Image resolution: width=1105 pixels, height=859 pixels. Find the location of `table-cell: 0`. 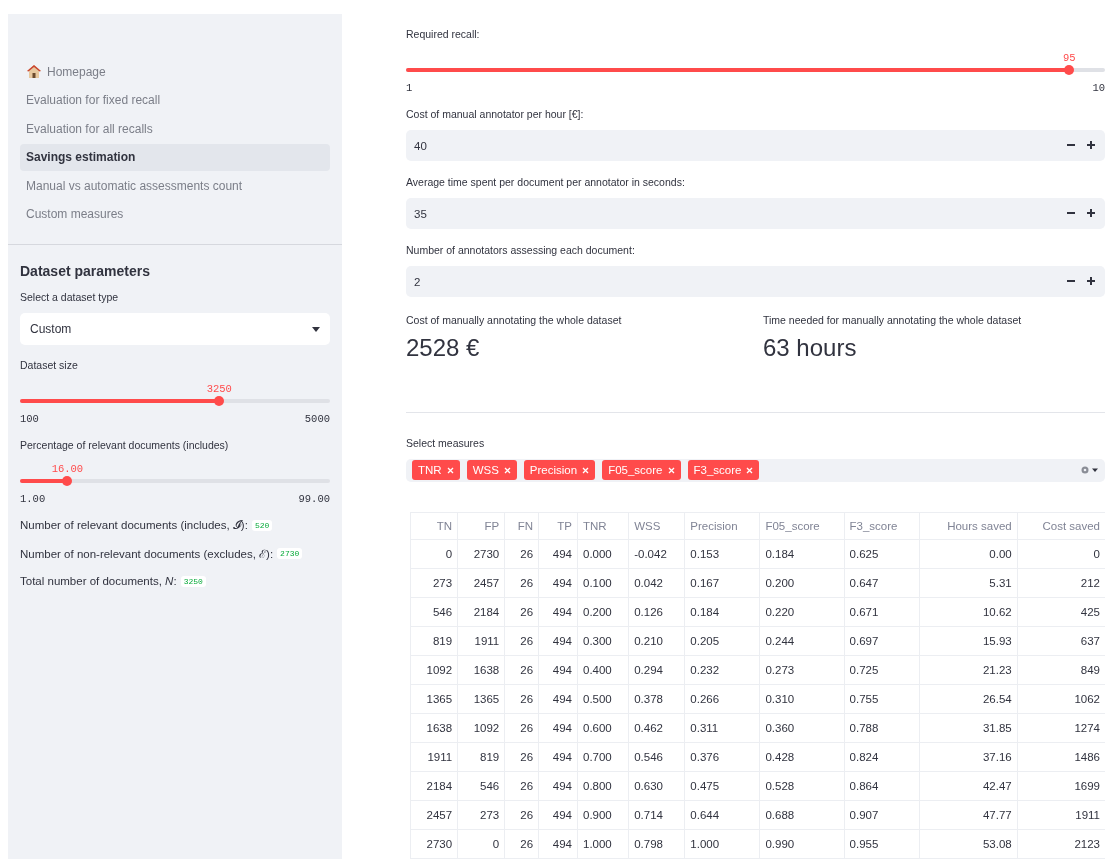

table-cell: 0 is located at coordinates (481, 844).